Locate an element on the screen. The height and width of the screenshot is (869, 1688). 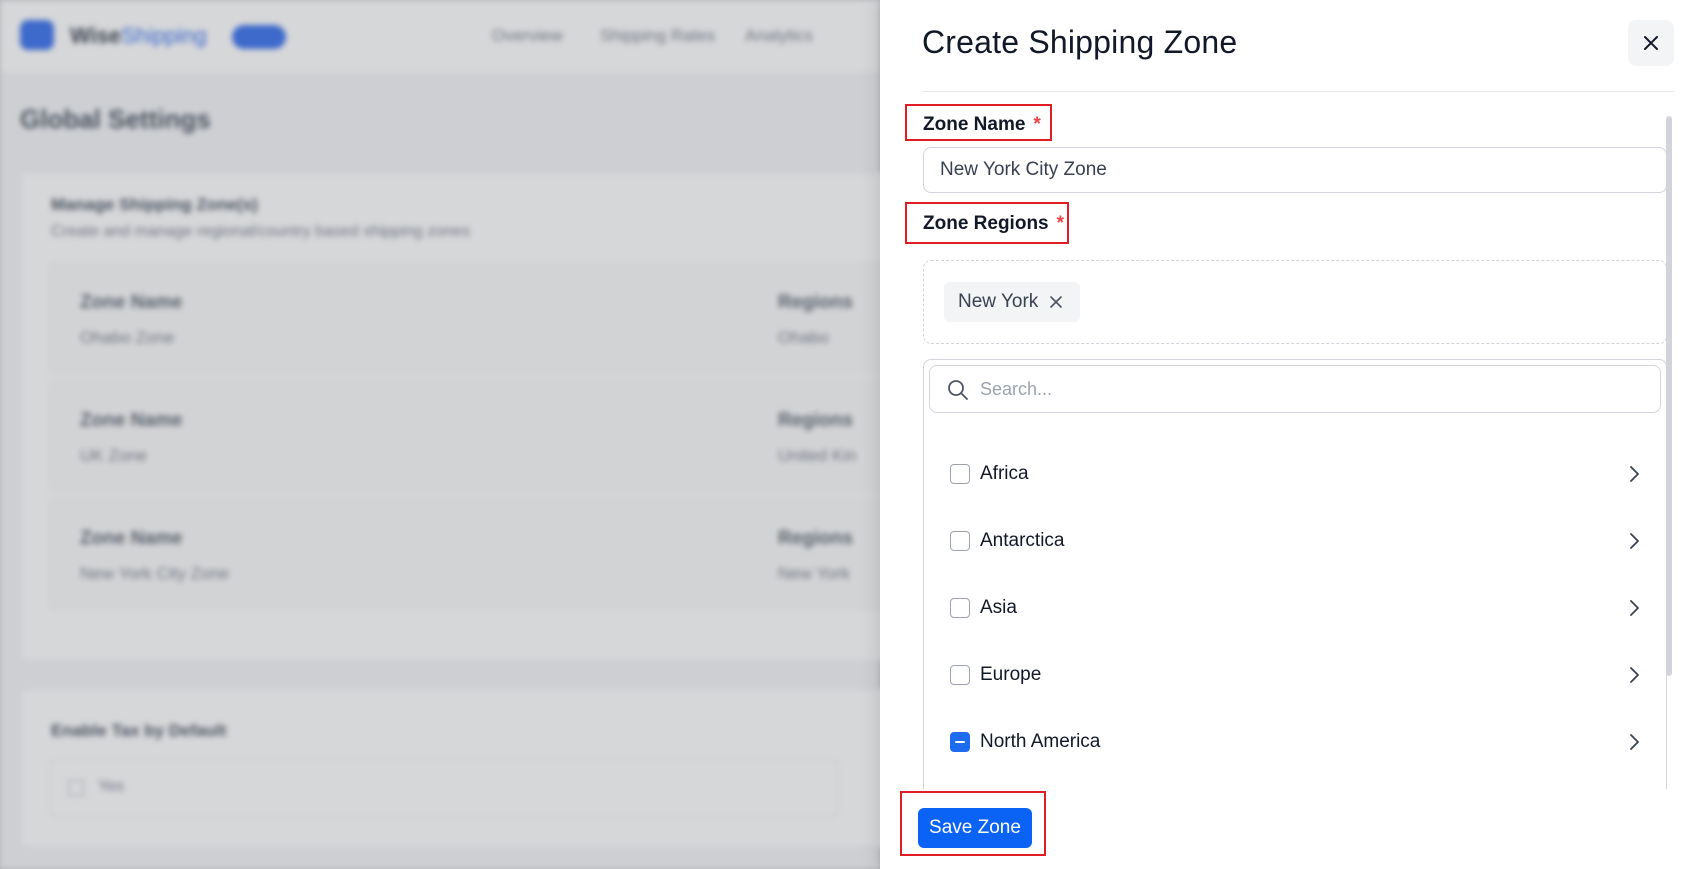
region-chip: New York is located at coordinates (1012, 302).